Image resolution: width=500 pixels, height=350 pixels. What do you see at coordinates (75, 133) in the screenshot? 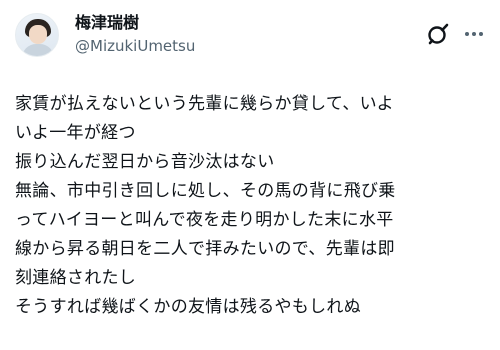
I see `post-text-line: いよ一年が経つ` at bounding box center [75, 133].